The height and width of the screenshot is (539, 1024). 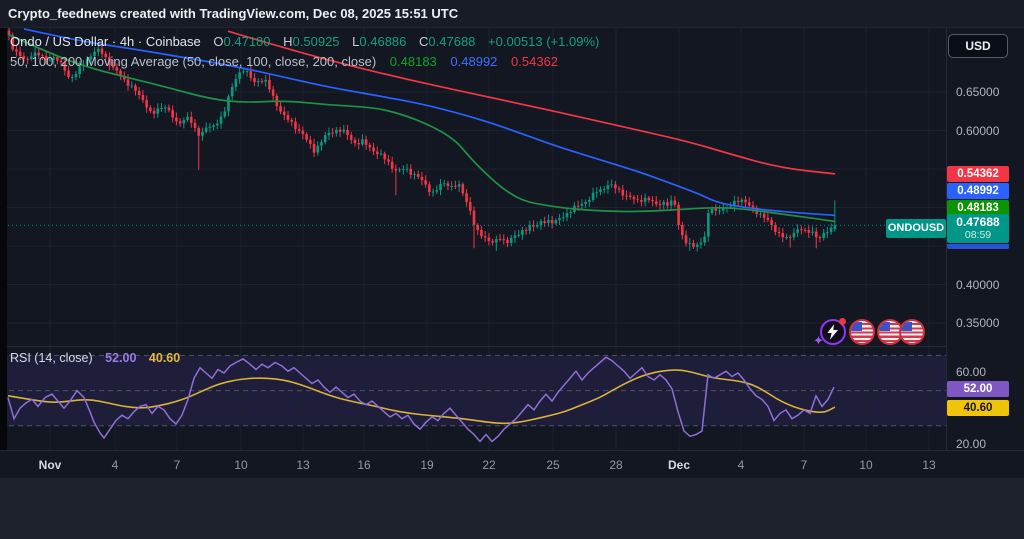 I want to click on pane-divider, so click(x=473, y=346).